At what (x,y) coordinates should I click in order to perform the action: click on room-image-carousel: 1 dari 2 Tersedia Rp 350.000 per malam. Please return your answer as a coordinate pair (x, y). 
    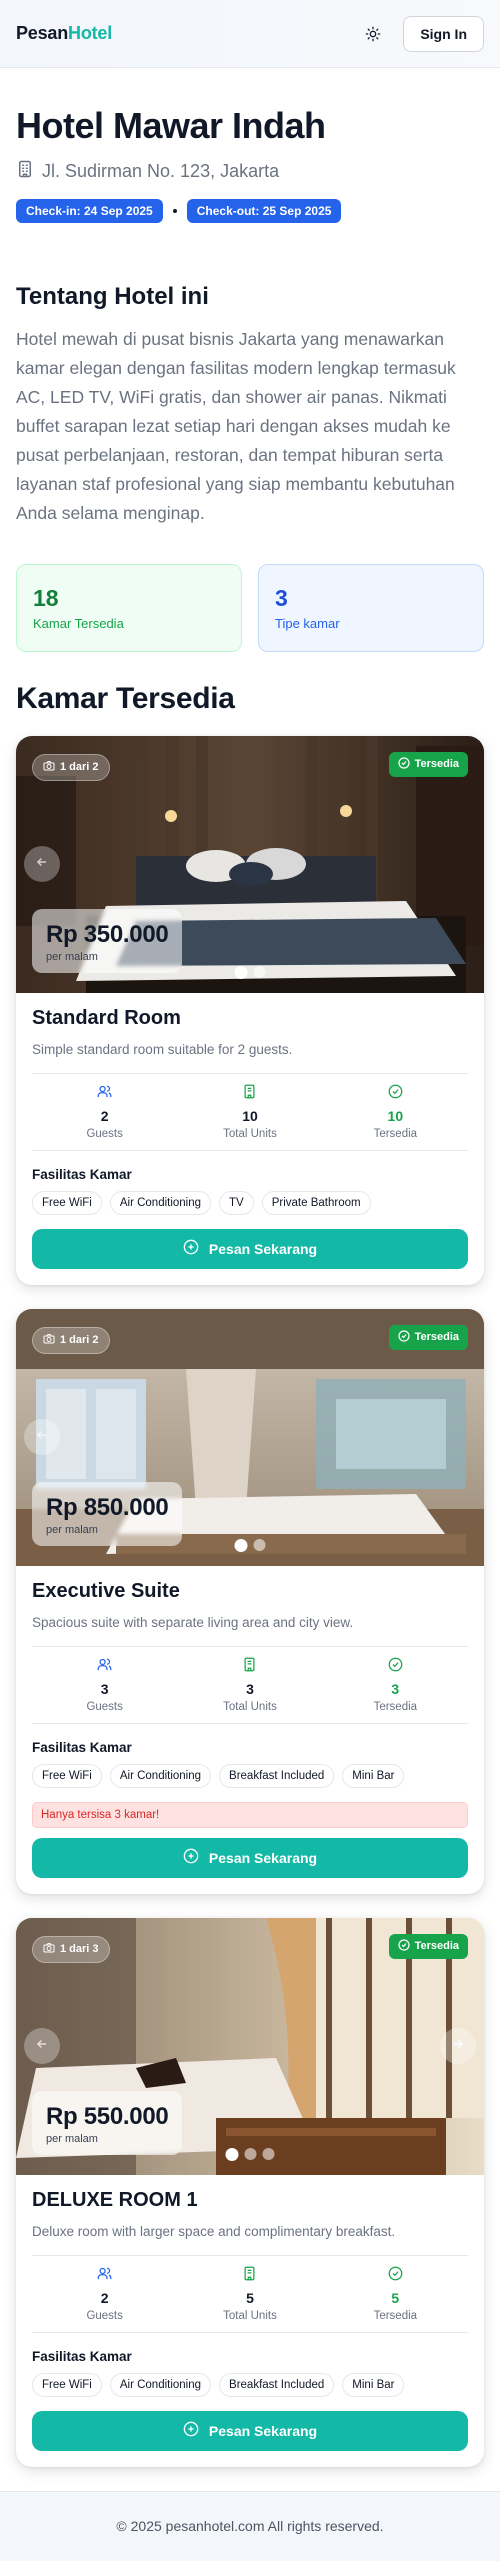
    Looking at the image, I should click on (250, 864).